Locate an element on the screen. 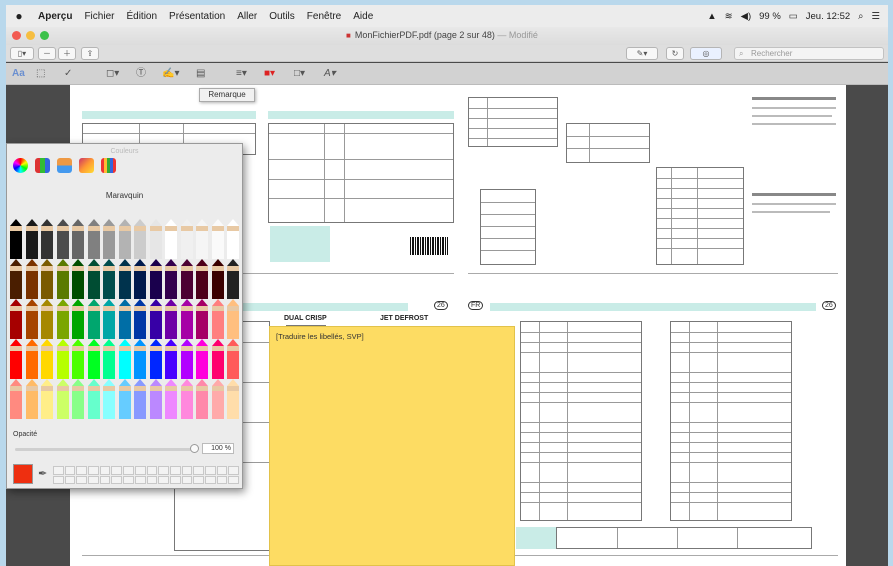  current-color-swatch is located at coordinates (23, 474).